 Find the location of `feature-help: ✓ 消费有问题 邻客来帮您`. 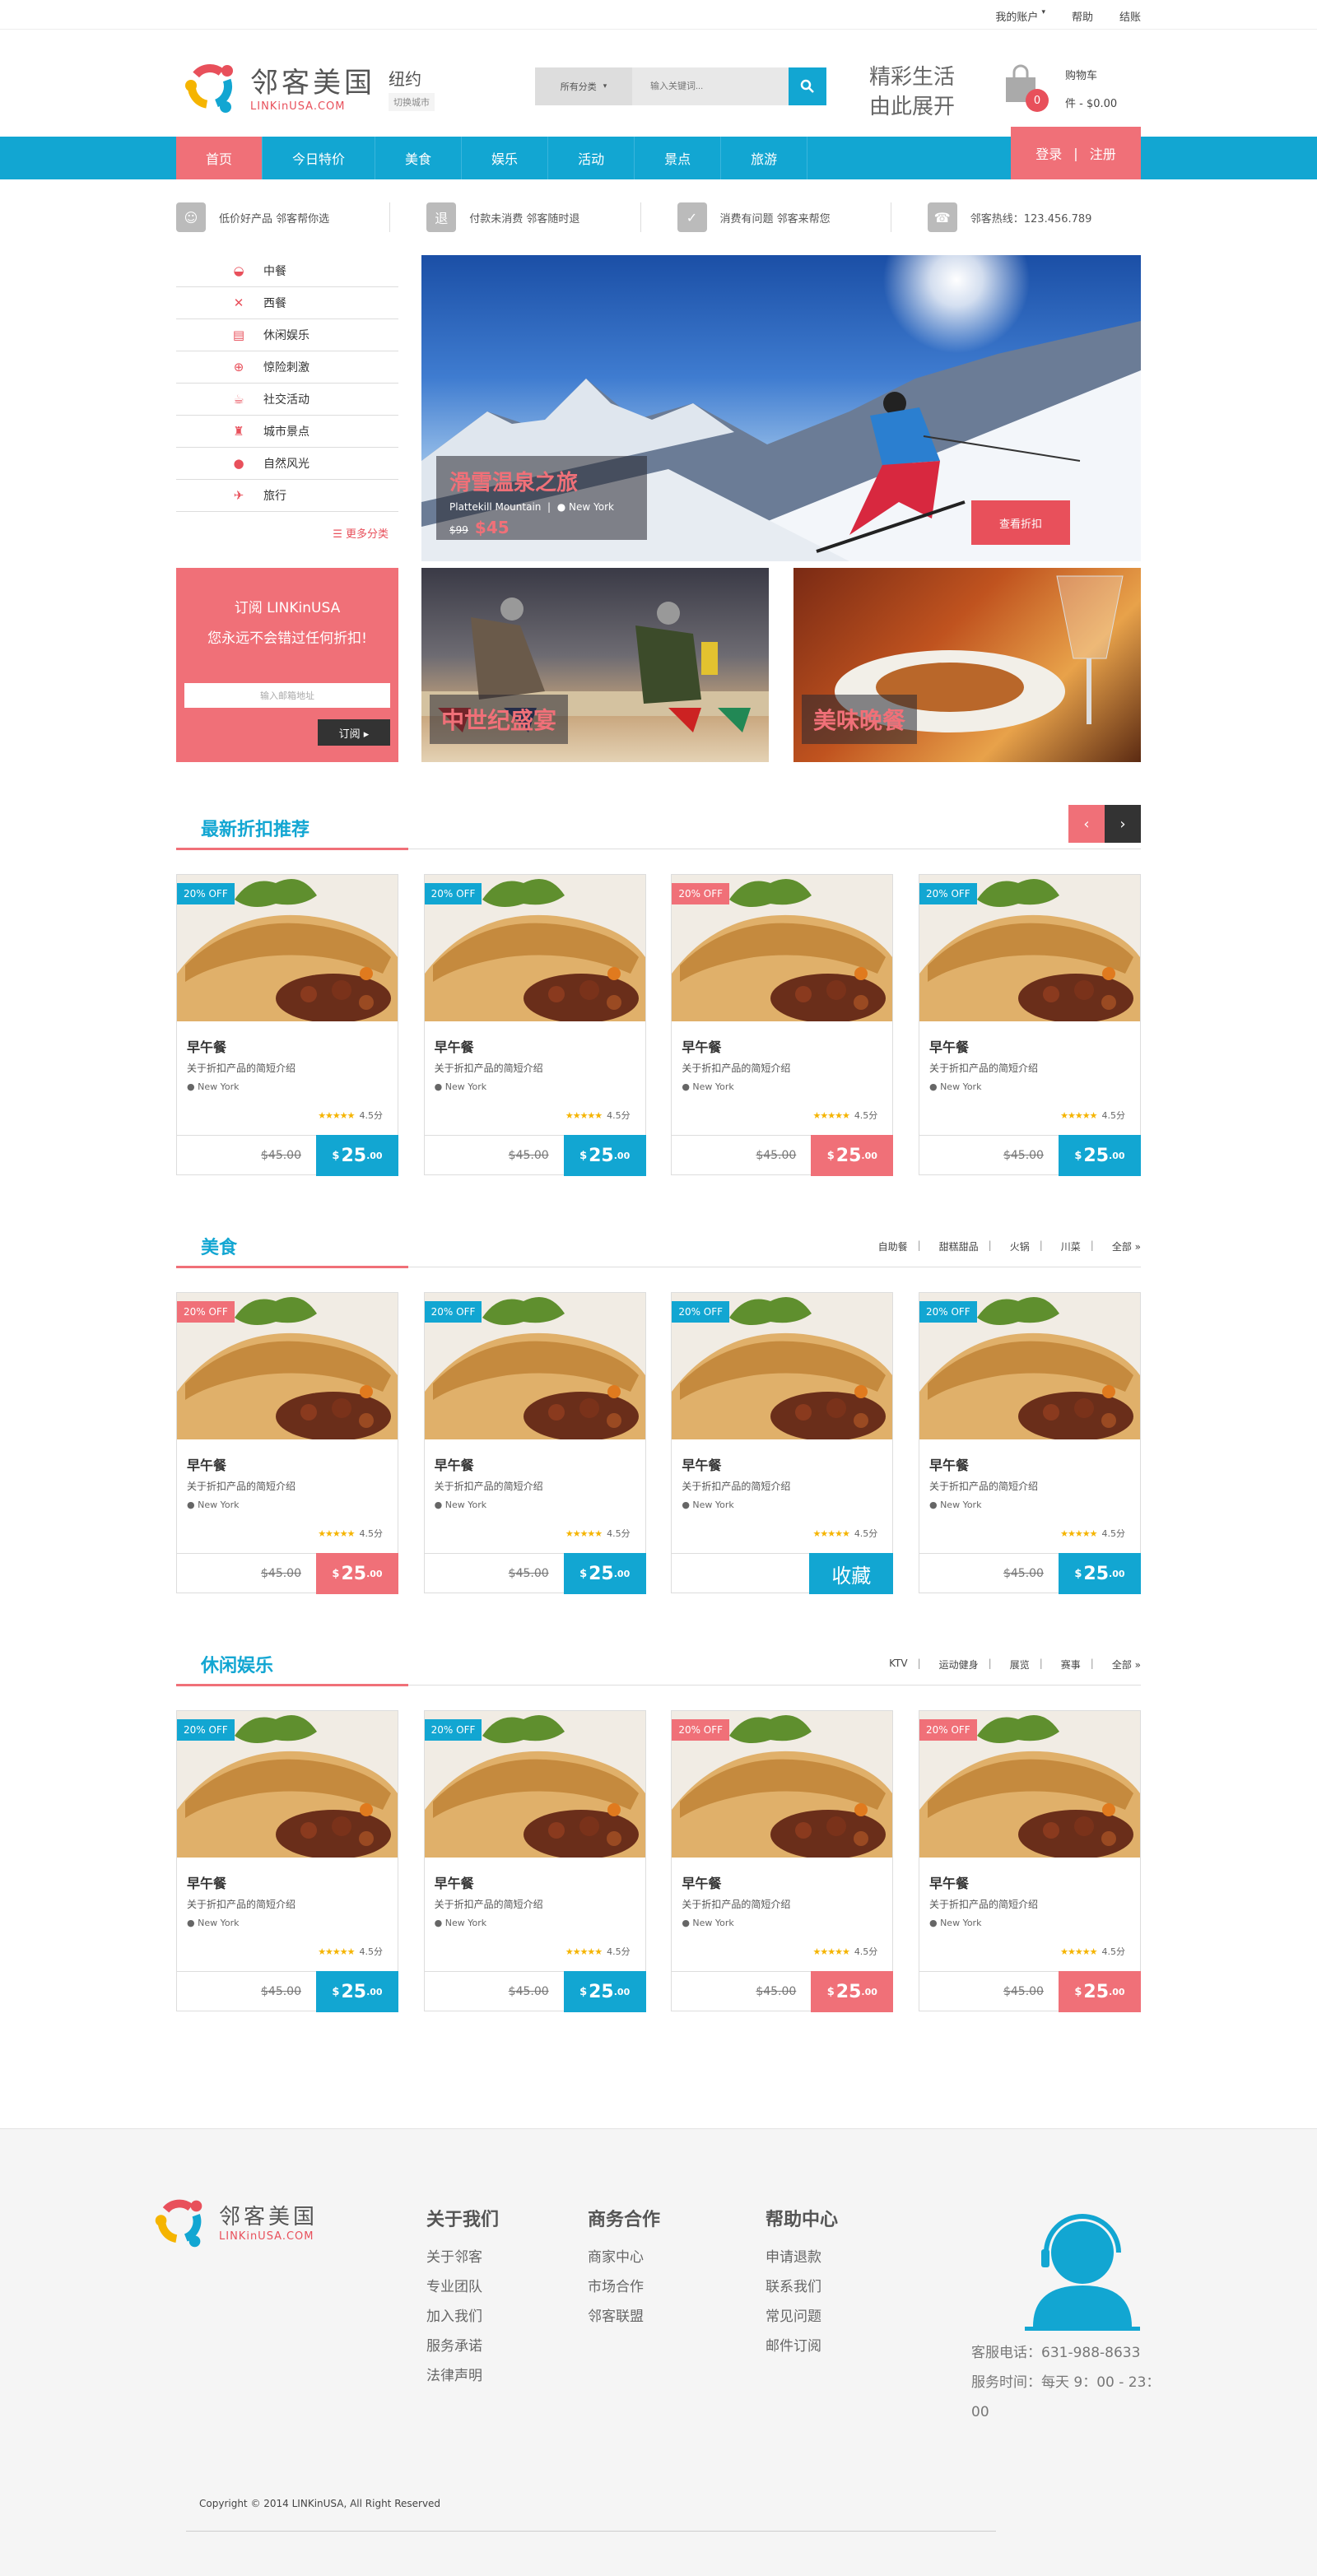

feature-help: ✓ 消费有问题 邻客来帮您 is located at coordinates (766, 217).